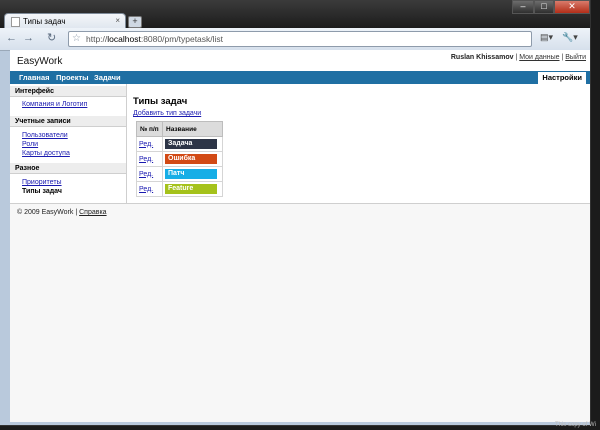  Describe the element at coordinates (54, 104) in the screenshot. I see `sidebar-item-company-logo: Компания и Логотип` at that location.